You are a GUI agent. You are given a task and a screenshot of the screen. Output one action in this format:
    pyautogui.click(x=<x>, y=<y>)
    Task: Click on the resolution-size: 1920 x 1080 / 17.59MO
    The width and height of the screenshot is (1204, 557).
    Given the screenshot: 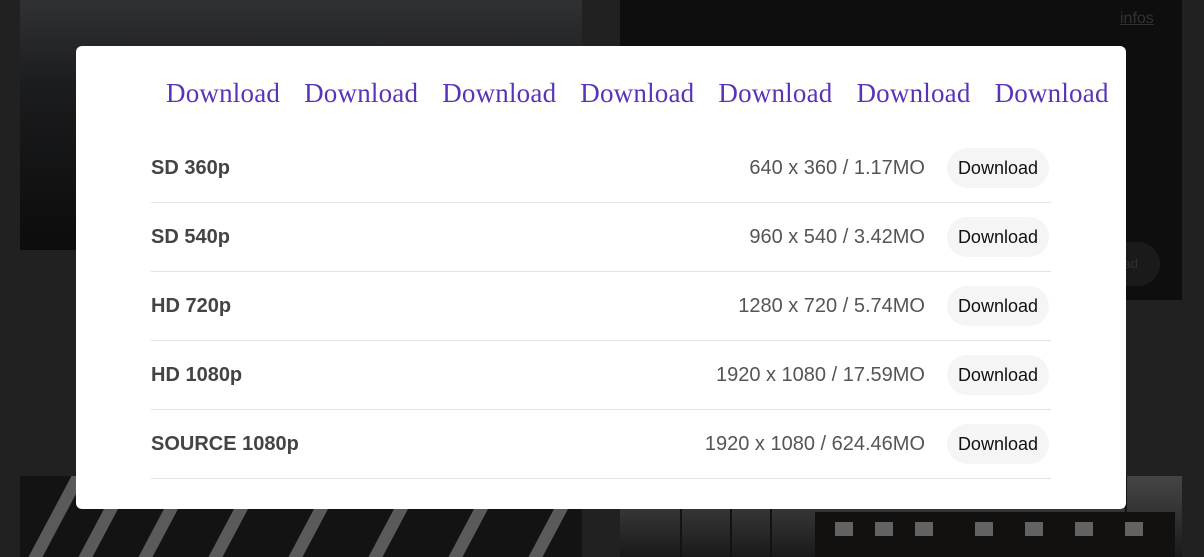 What is the action you would take?
    pyautogui.click(x=820, y=374)
    